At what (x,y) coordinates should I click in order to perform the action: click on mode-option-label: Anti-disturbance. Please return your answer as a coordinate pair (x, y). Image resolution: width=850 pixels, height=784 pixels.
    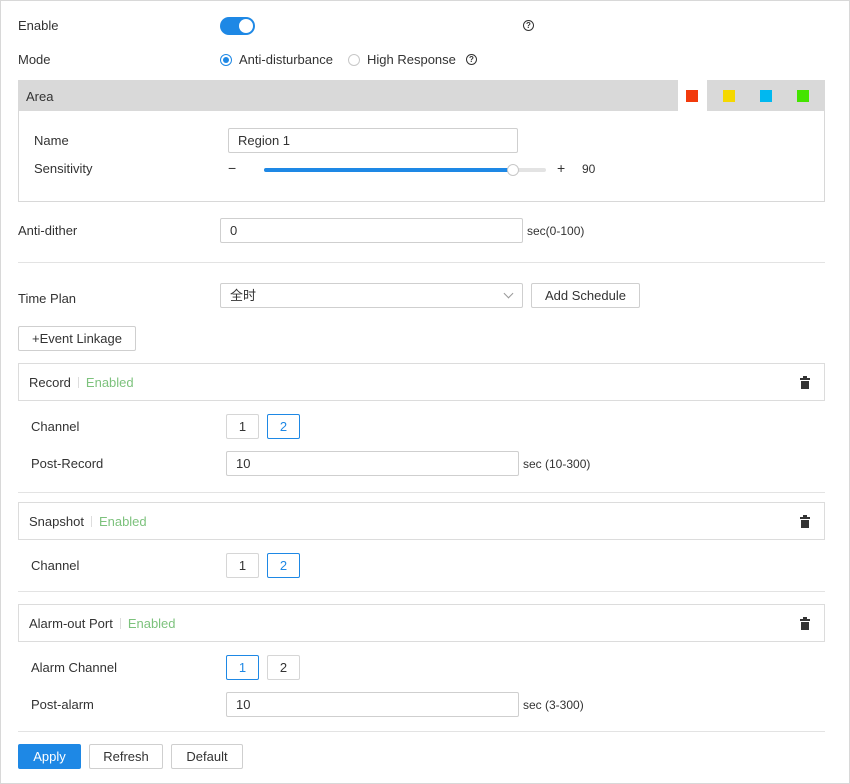
    Looking at the image, I should click on (286, 59).